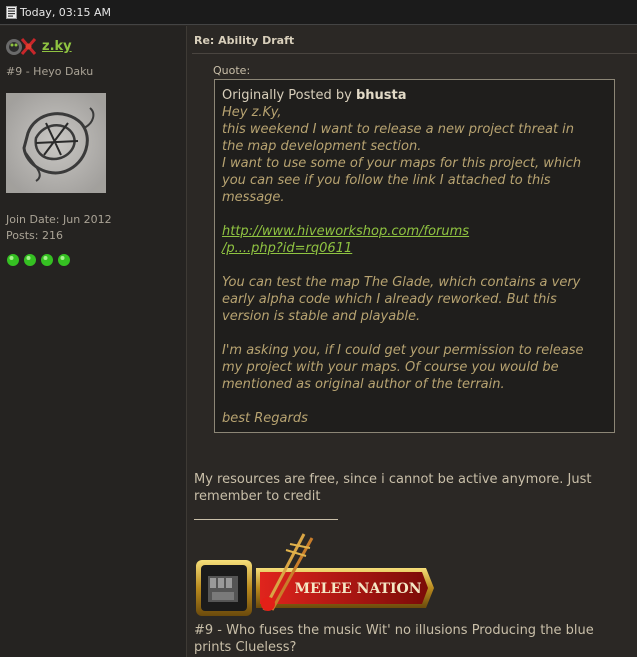 This screenshot has height=657, width=637. Describe the element at coordinates (257, 496) in the screenshot. I see `reply-text: remember to credit` at that location.